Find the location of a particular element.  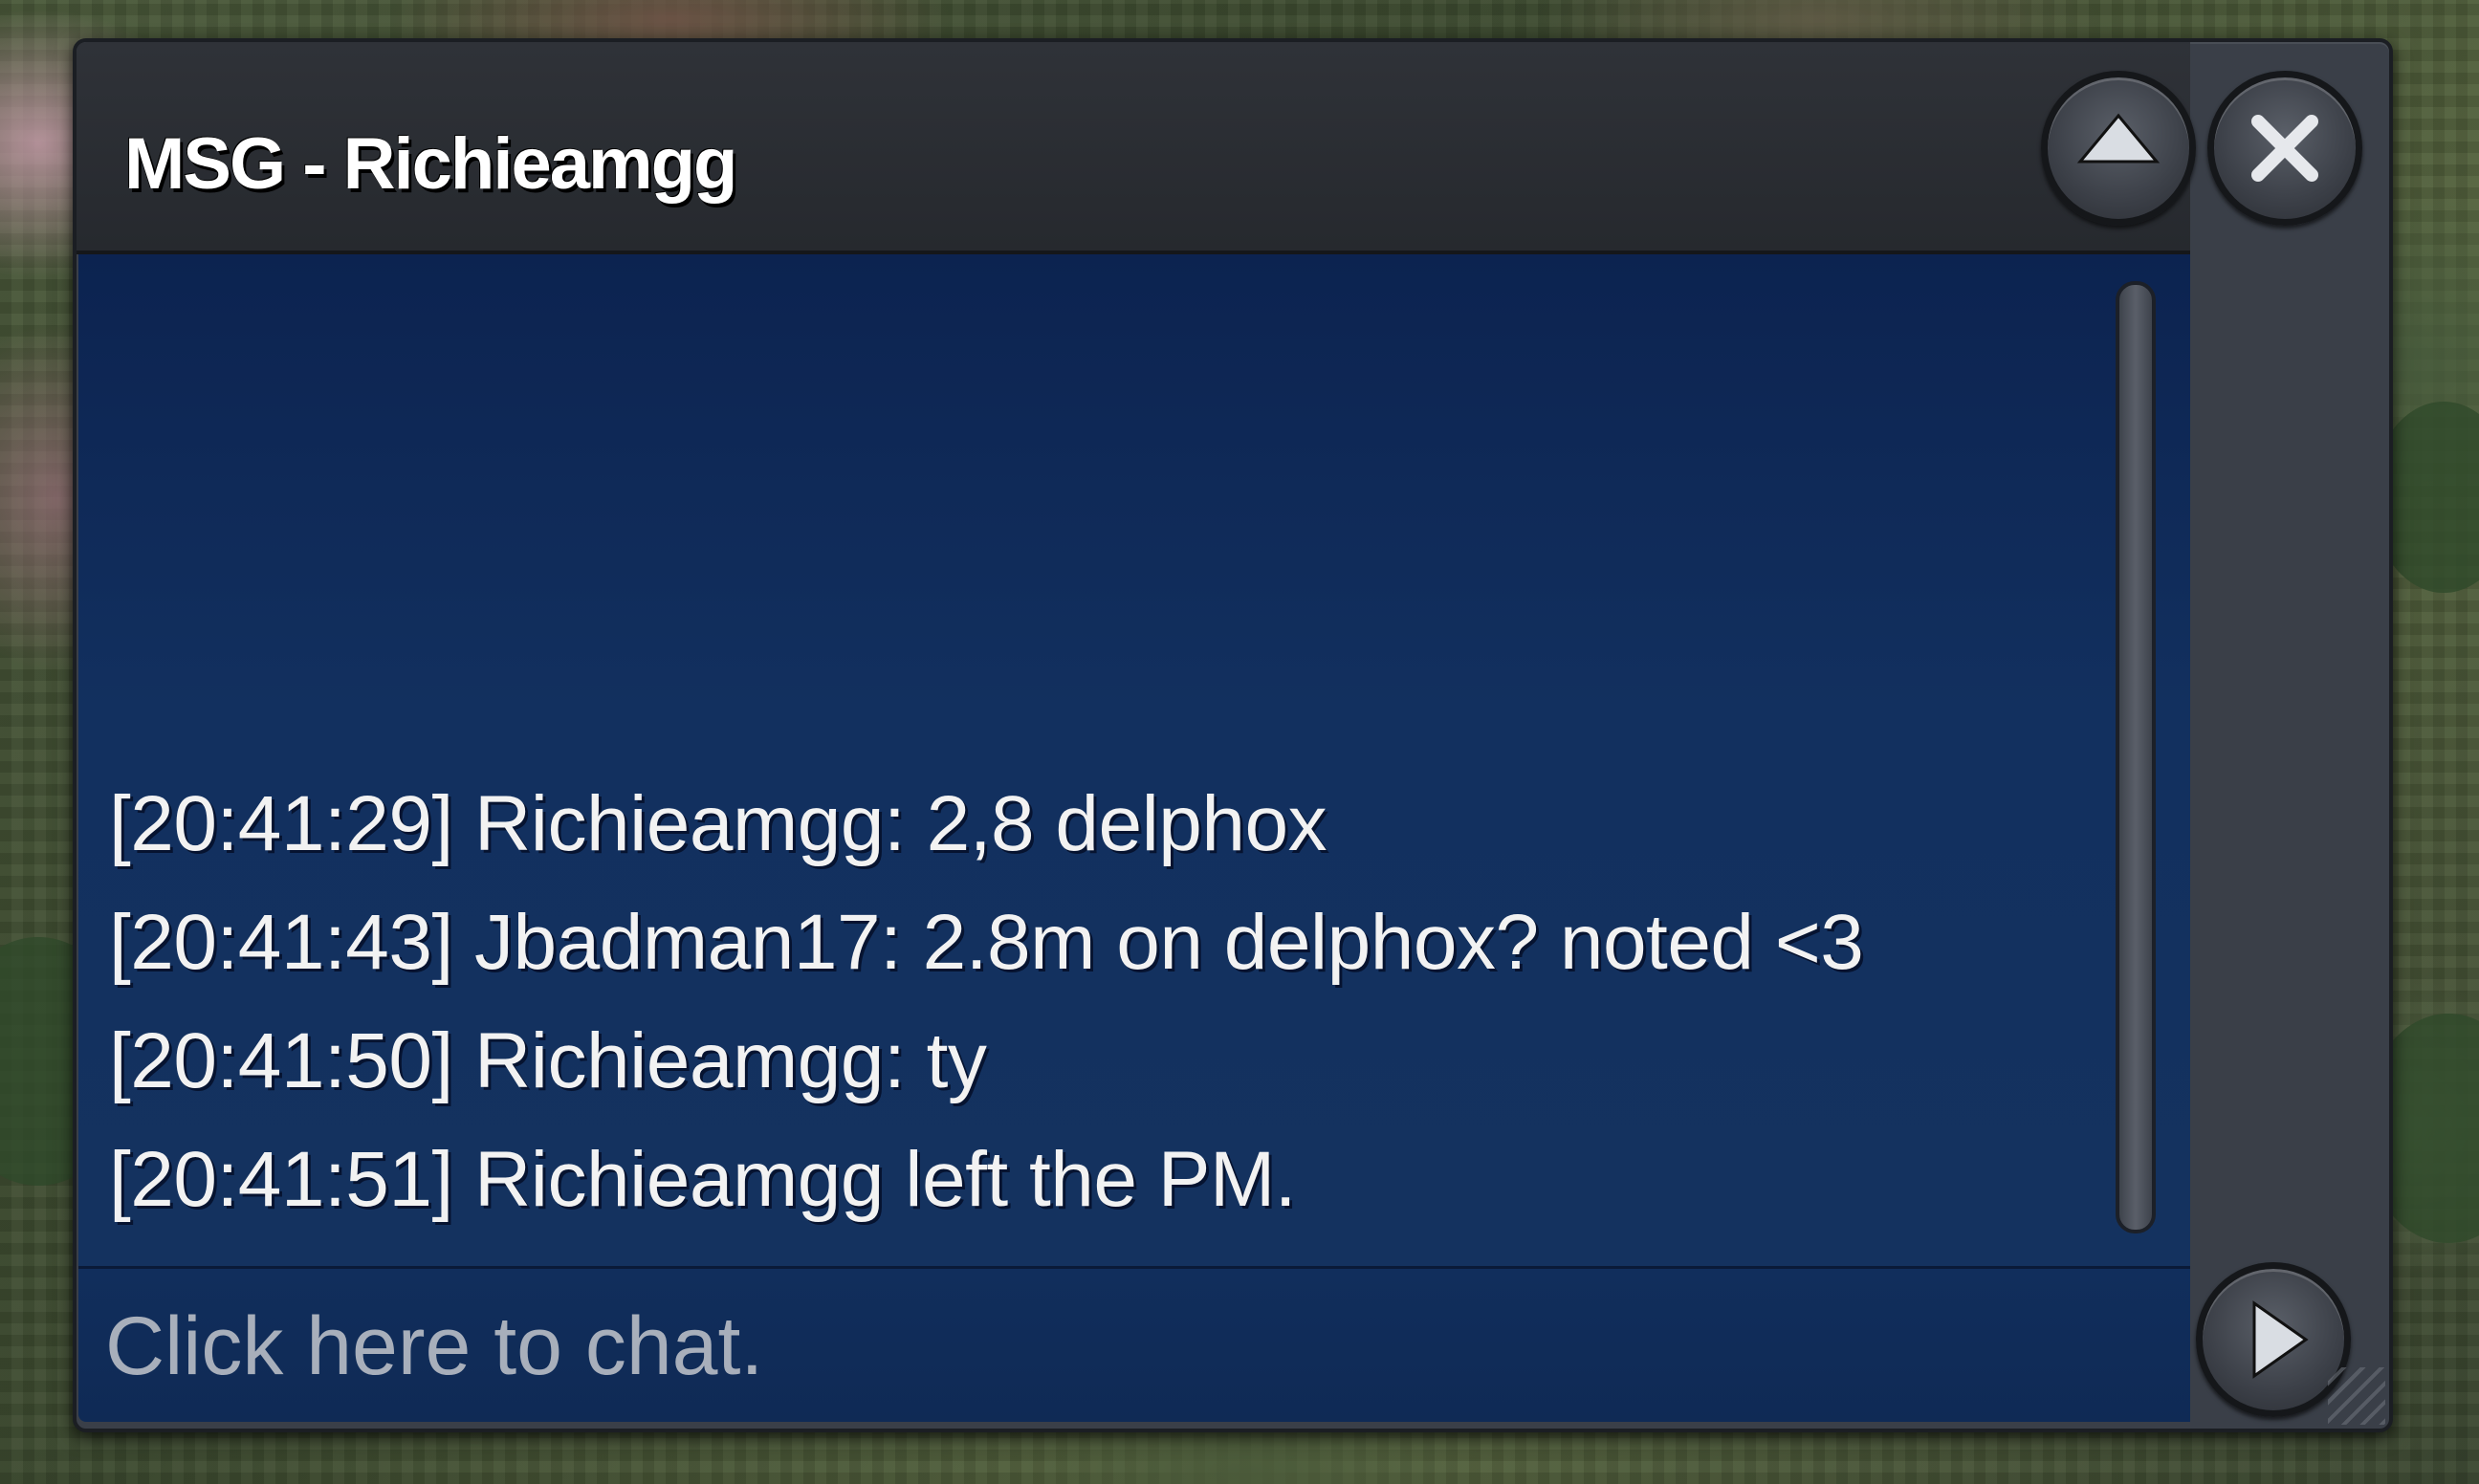

chat-input-row is located at coordinates (1134, 1345).